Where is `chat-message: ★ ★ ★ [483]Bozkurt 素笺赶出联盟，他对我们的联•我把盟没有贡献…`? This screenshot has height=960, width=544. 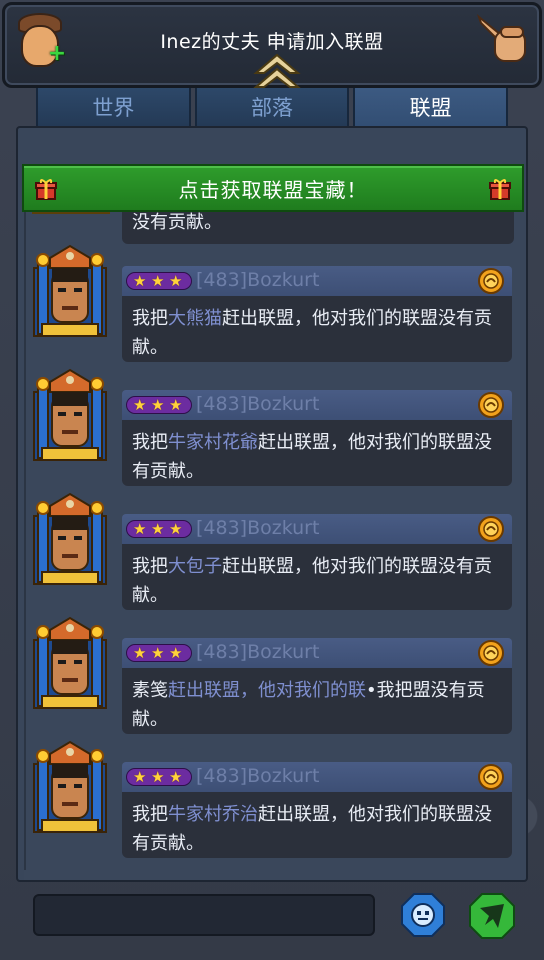 chat-message: ★ ★ ★ [483]Bozkurt 素笺赶出联盟，他对我们的联•我把盟没有贡献… is located at coordinates (272, 675).